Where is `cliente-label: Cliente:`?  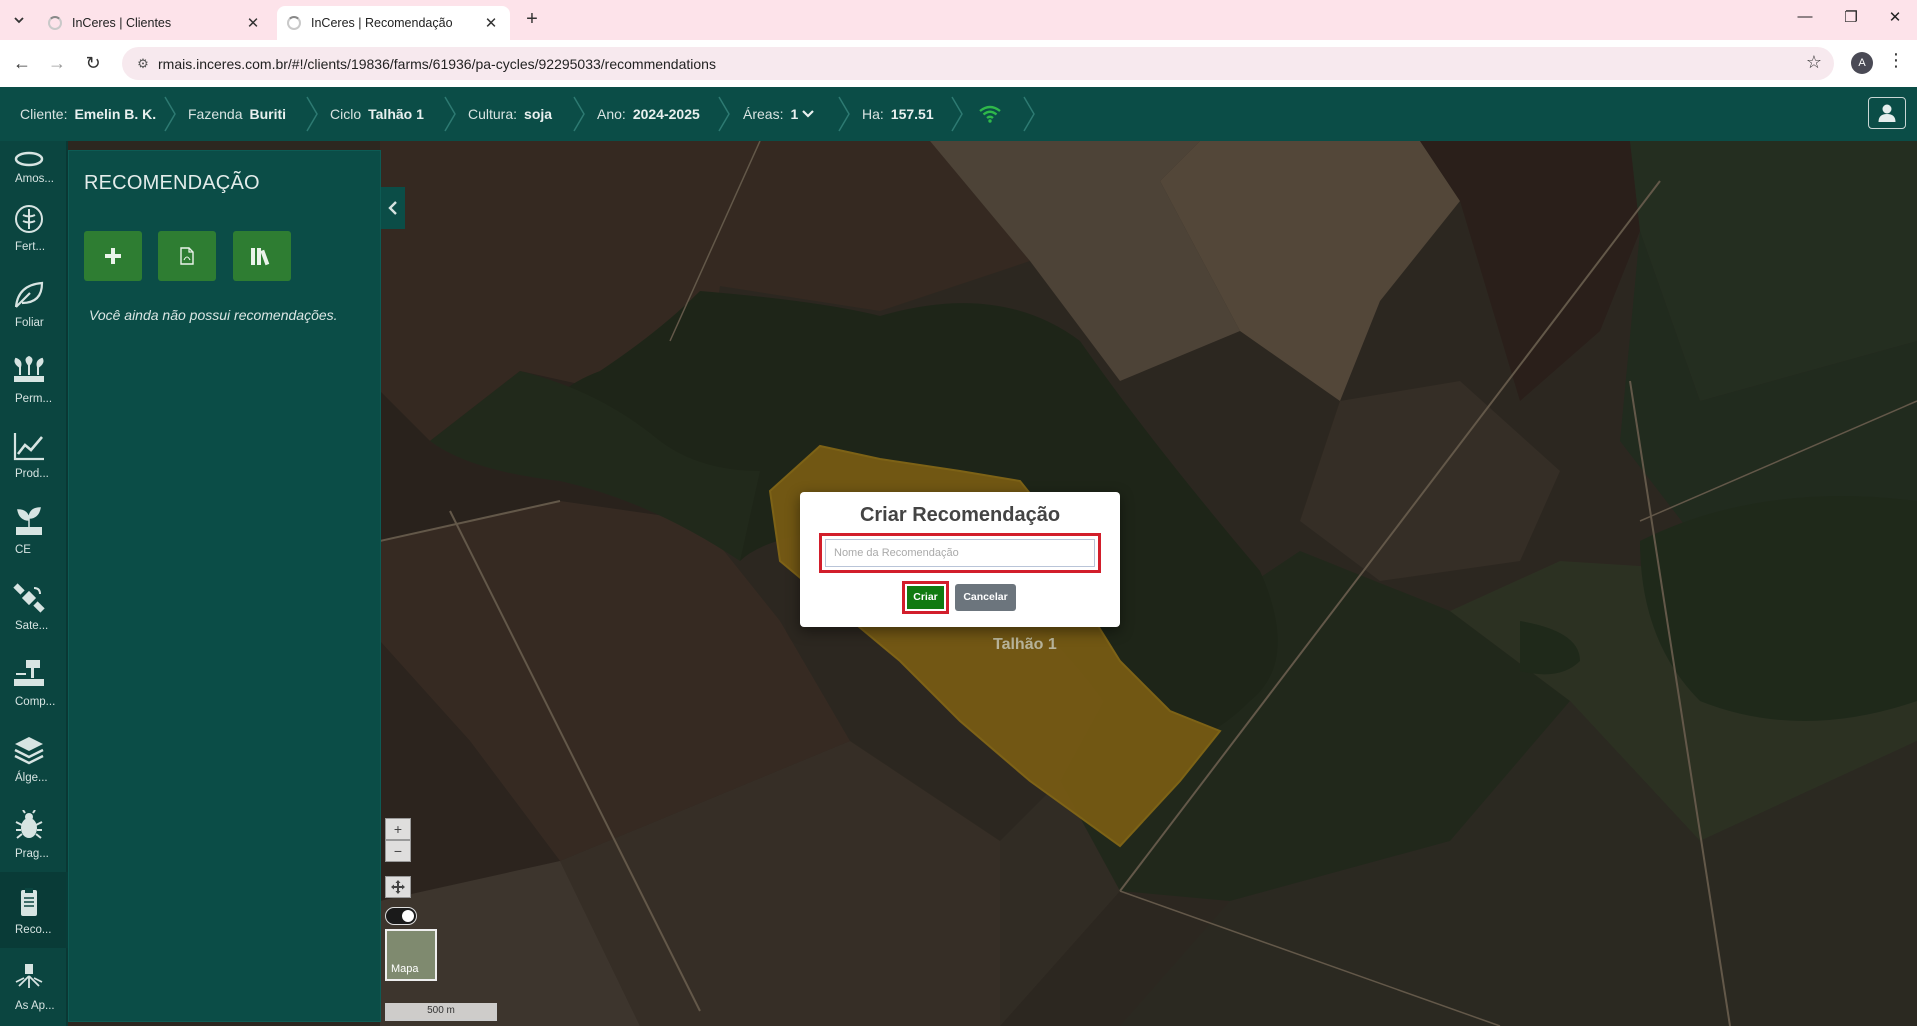
cliente-label: Cliente: is located at coordinates (44, 114).